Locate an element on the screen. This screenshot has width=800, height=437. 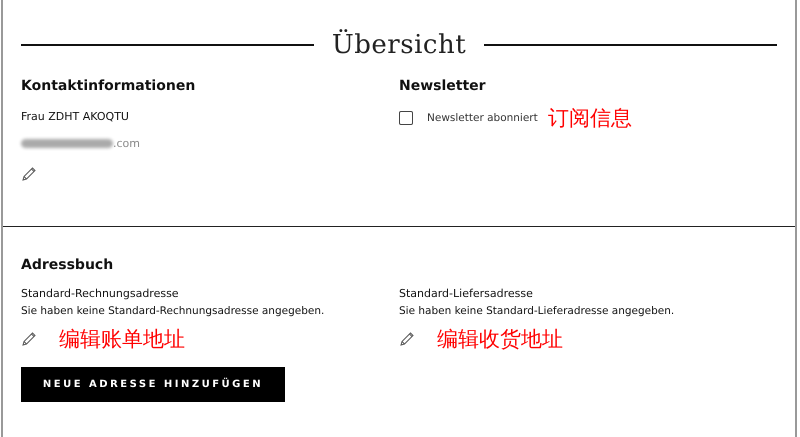
checkbox is located at coordinates (406, 118).